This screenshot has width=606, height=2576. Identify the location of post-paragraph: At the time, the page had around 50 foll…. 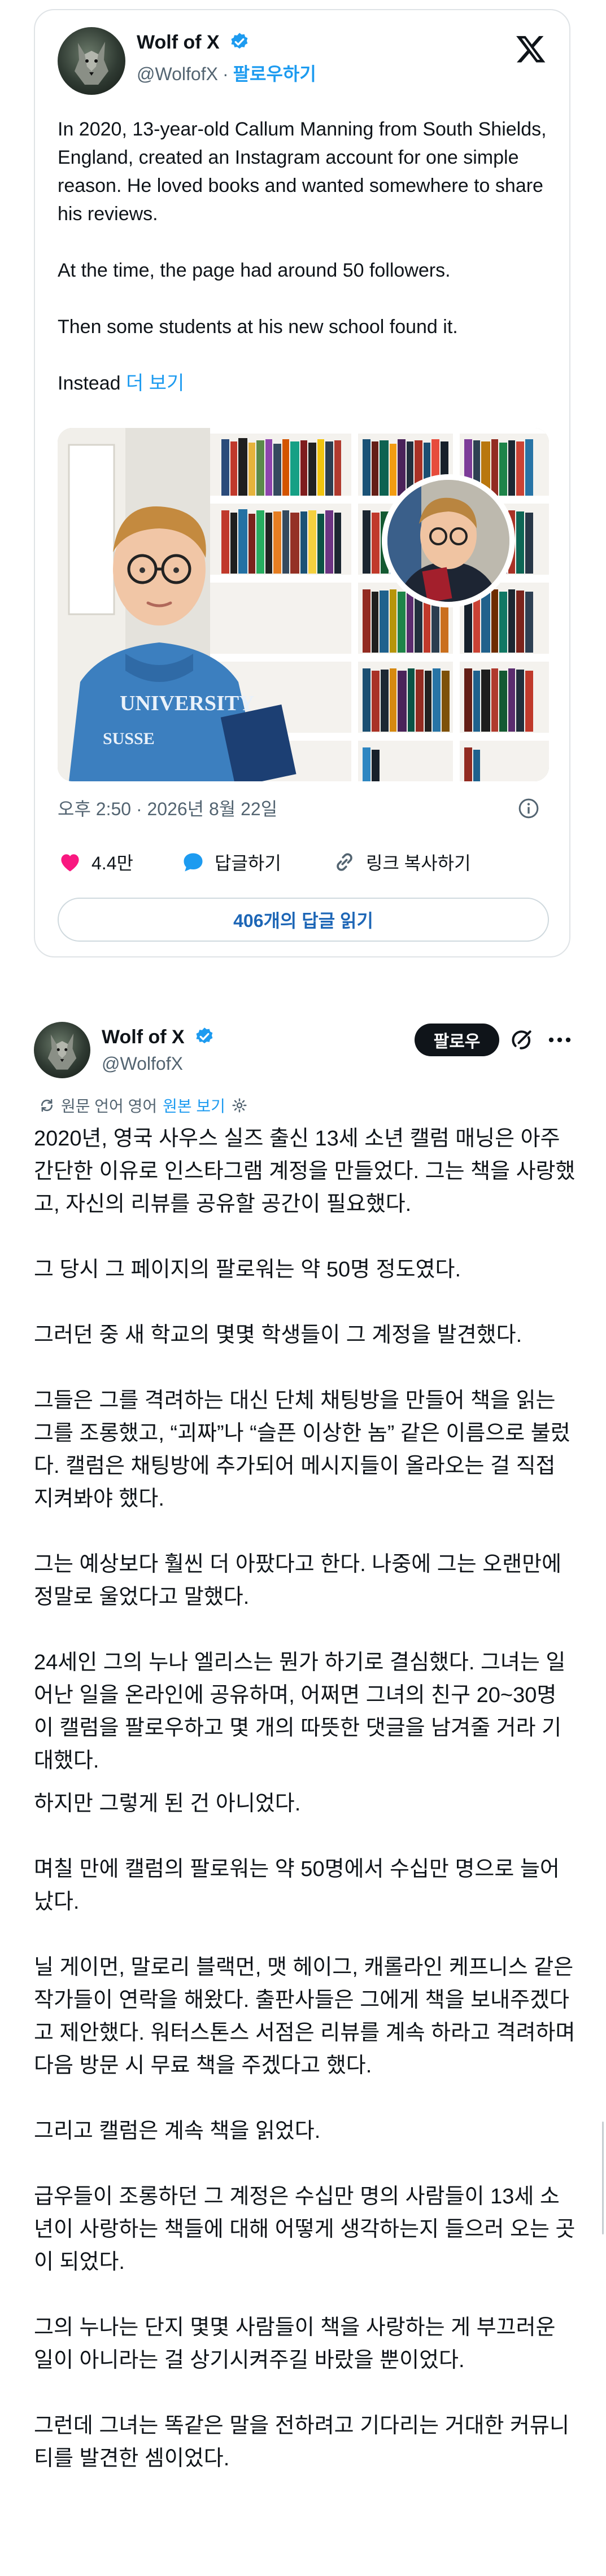
(254, 270).